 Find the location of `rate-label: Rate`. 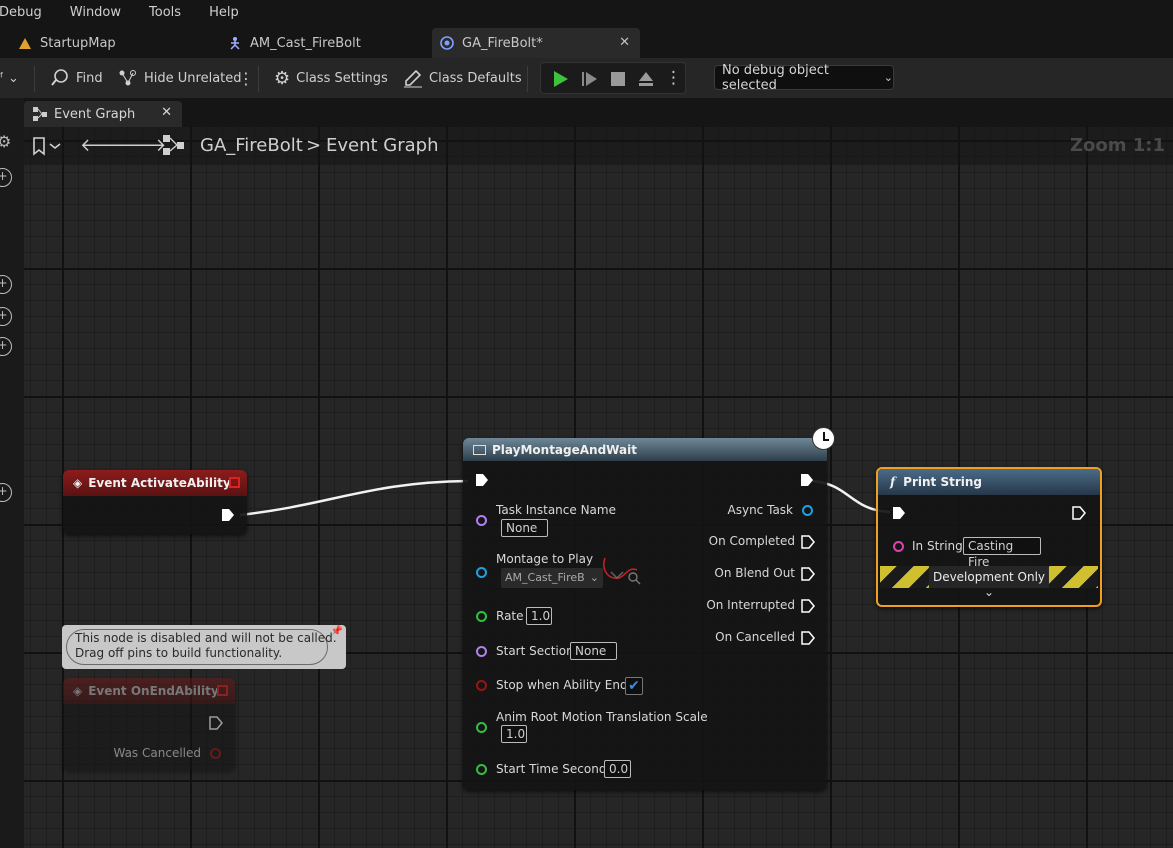

rate-label: Rate is located at coordinates (510, 616).